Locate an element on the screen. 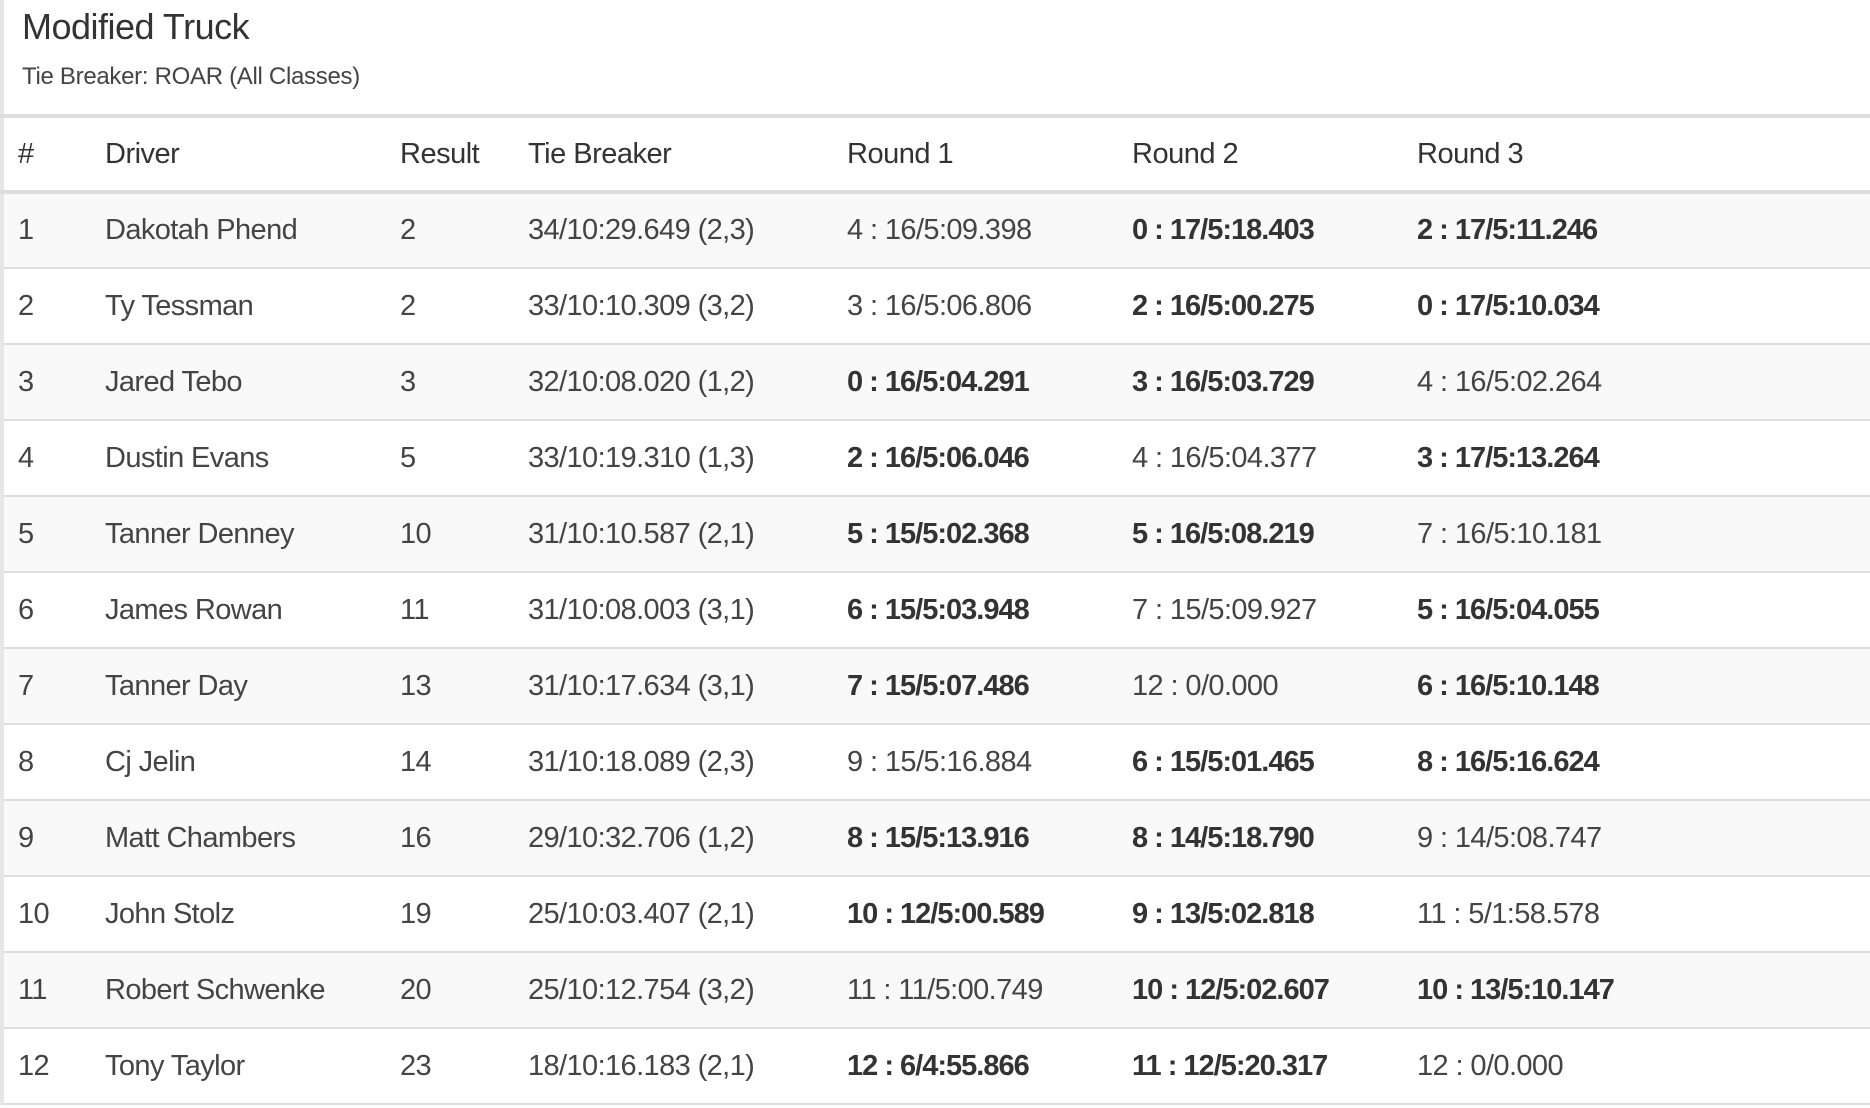 The width and height of the screenshot is (1870, 1108). cell-driver: Ty Tessman is located at coordinates (179, 305).